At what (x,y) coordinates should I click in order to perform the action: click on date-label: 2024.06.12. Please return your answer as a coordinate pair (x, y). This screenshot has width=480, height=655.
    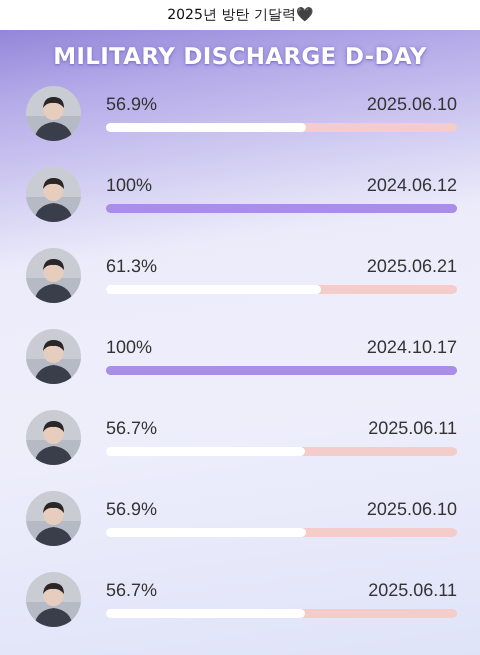
    Looking at the image, I should click on (411, 185).